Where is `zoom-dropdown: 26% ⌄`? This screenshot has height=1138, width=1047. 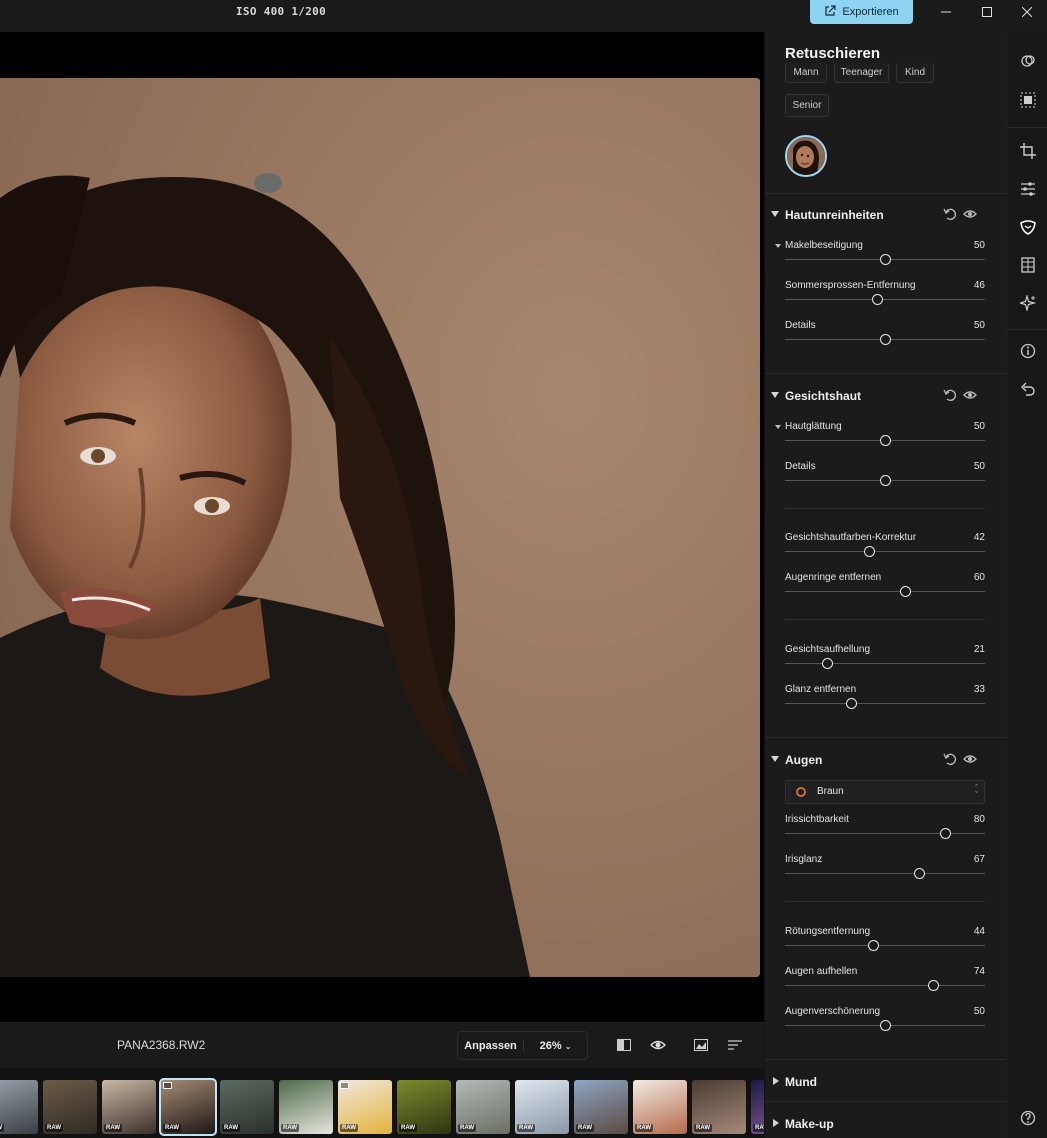
zoom-dropdown: 26% ⌄ is located at coordinates (555, 1046).